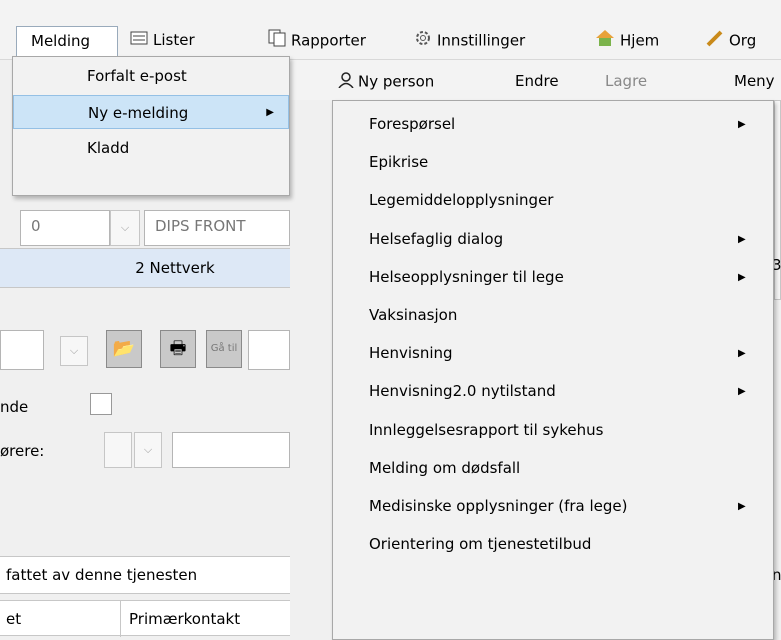 The height and width of the screenshot is (640, 781). I want to click on submenu-item-1: Forespørsel ▶, so click(553, 124).